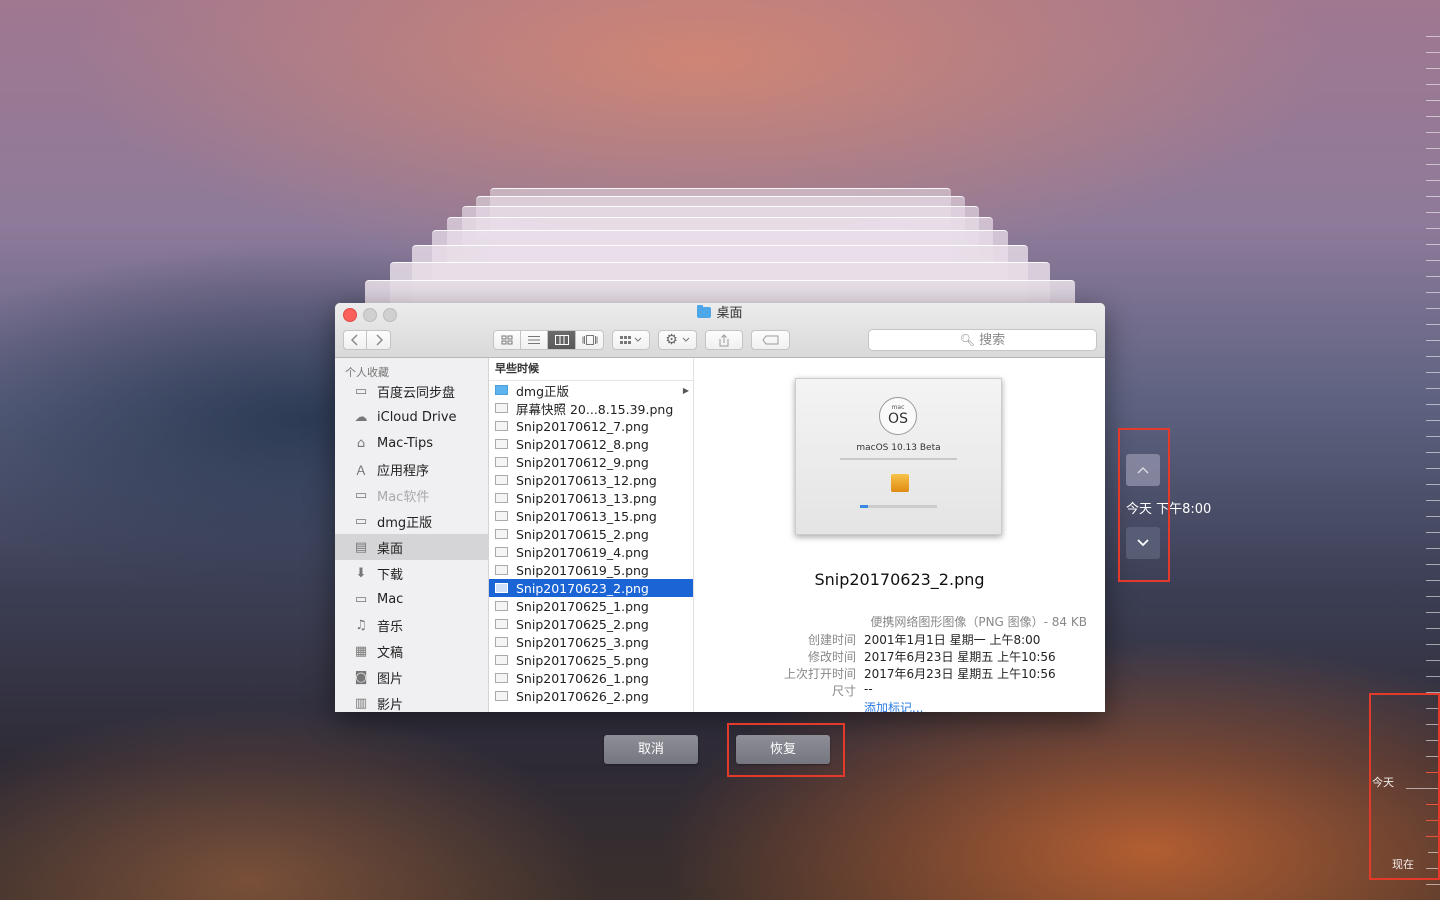 Image resolution: width=1440 pixels, height=900 pixels. What do you see at coordinates (898, 407) in the screenshot?
I see `logo-mac-text: mac` at bounding box center [898, 407].